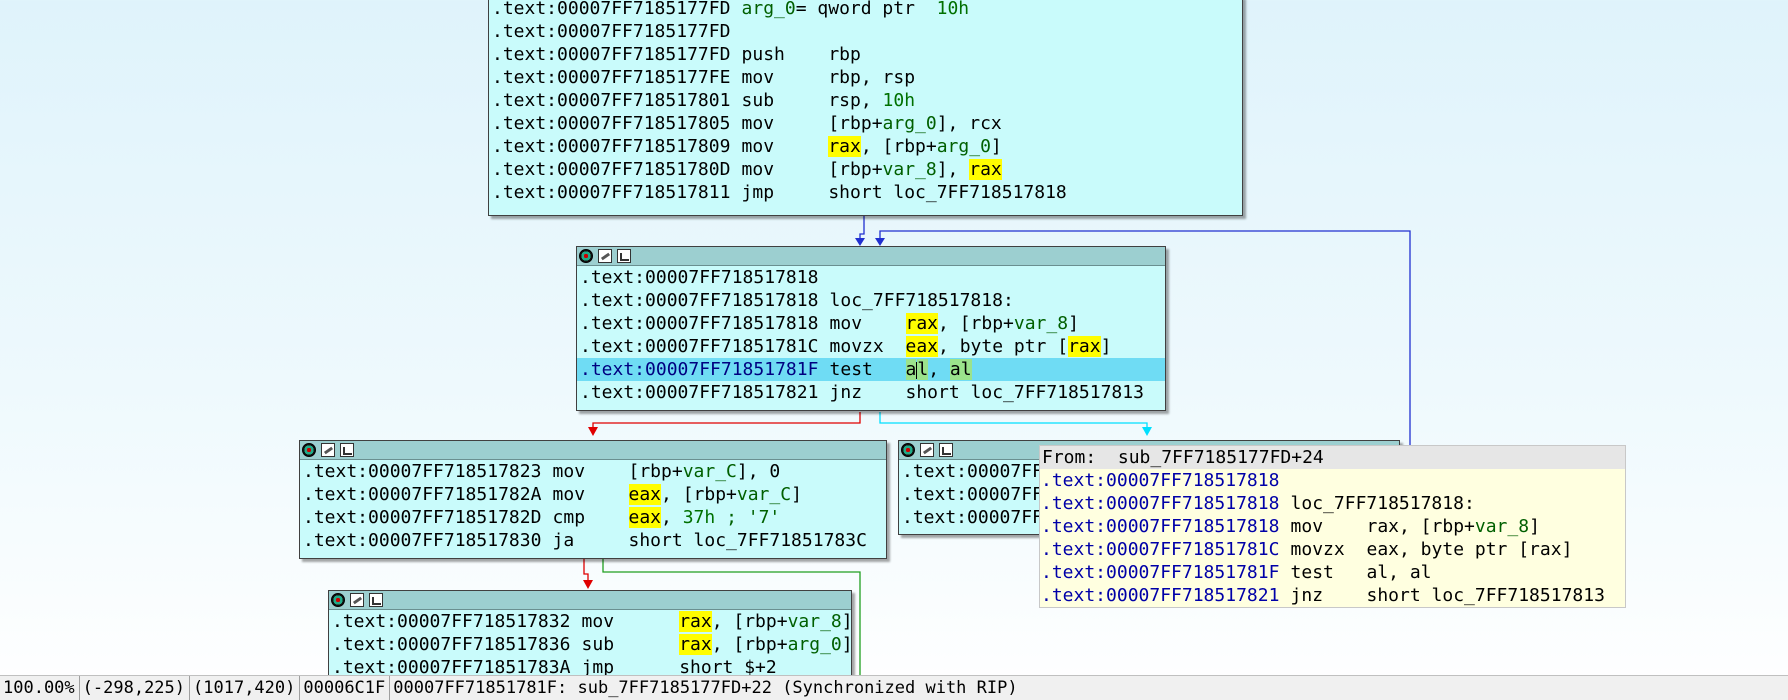 The width and height of the screenshot is (1788, 700). Describe the element at coordinates (569, 517) in the screenshot. I see `mnemonic: cmp` at that location.